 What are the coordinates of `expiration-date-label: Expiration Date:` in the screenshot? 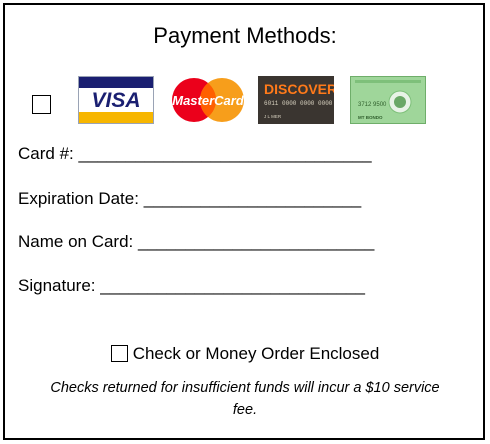 It's located at (78, 198).